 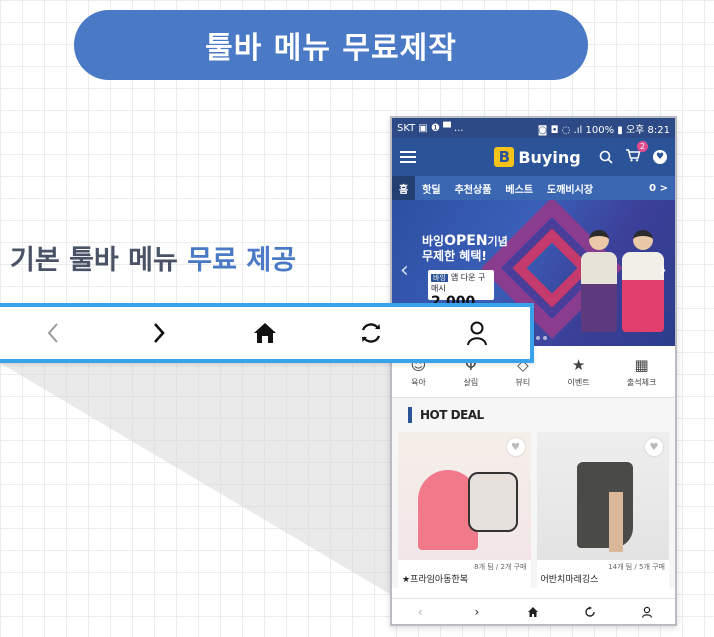 I want to click on category-event: ★ 이벤트, so click(x=579, y=372).